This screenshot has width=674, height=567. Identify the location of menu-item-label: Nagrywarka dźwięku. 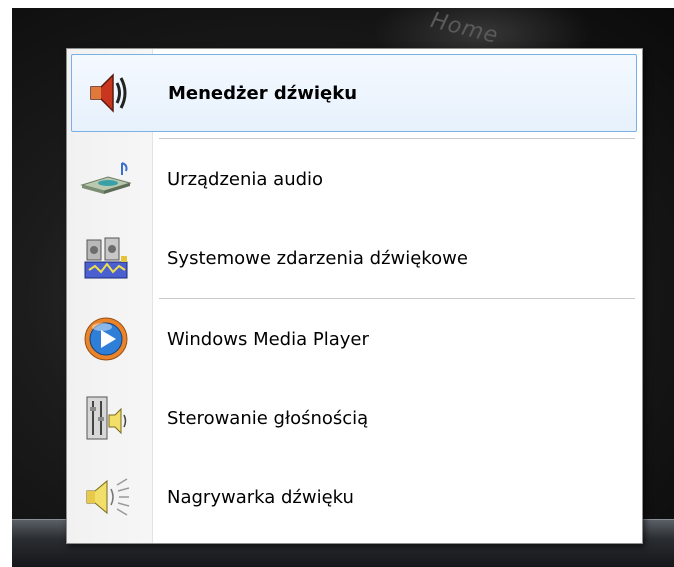
(260, 497).